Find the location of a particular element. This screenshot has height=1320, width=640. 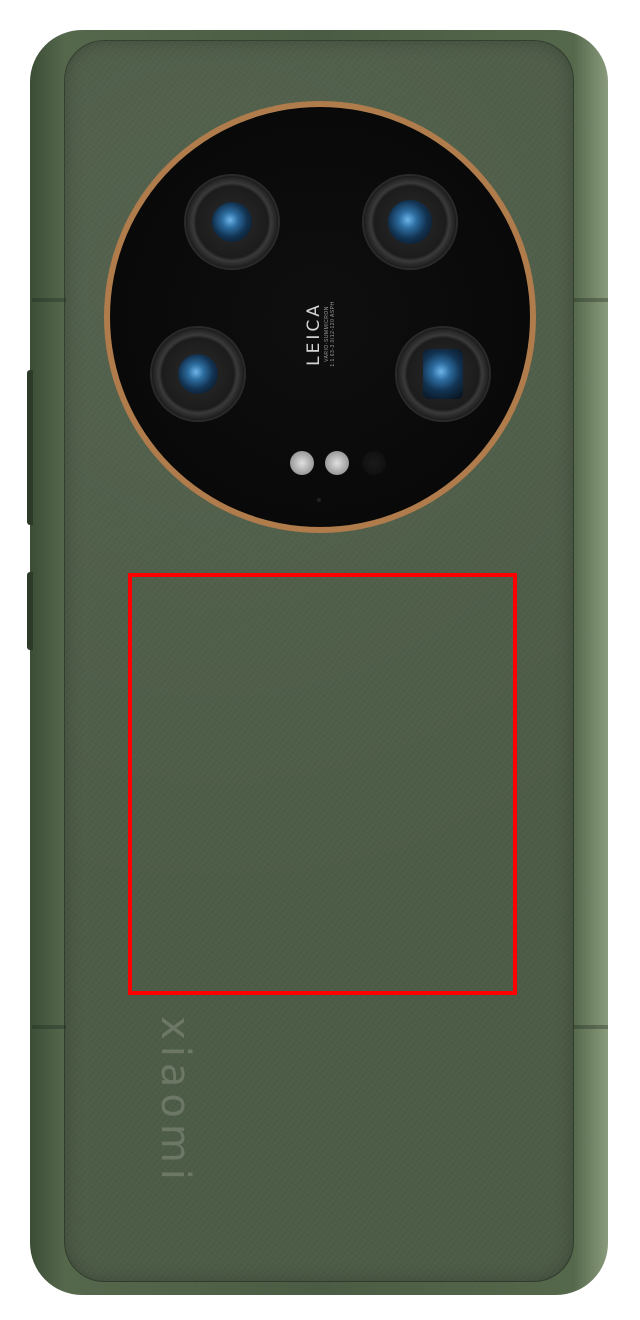

leica-logo-text: LEICA is located at coordinates (314, 334).